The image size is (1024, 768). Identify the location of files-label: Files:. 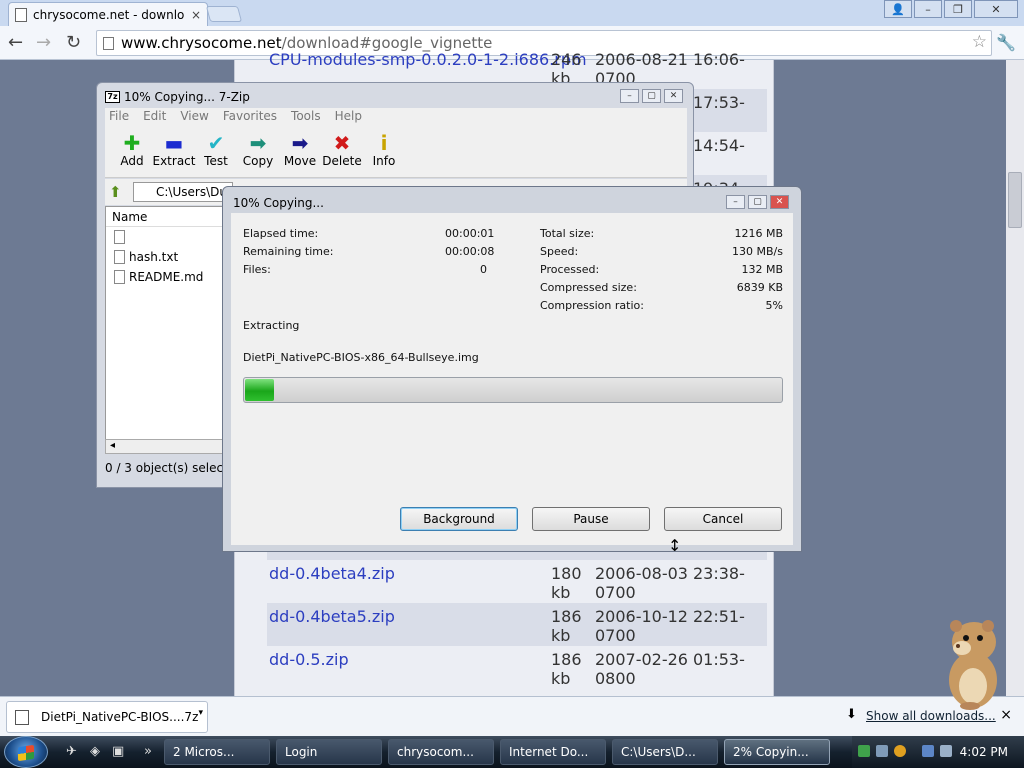
(257, 269).